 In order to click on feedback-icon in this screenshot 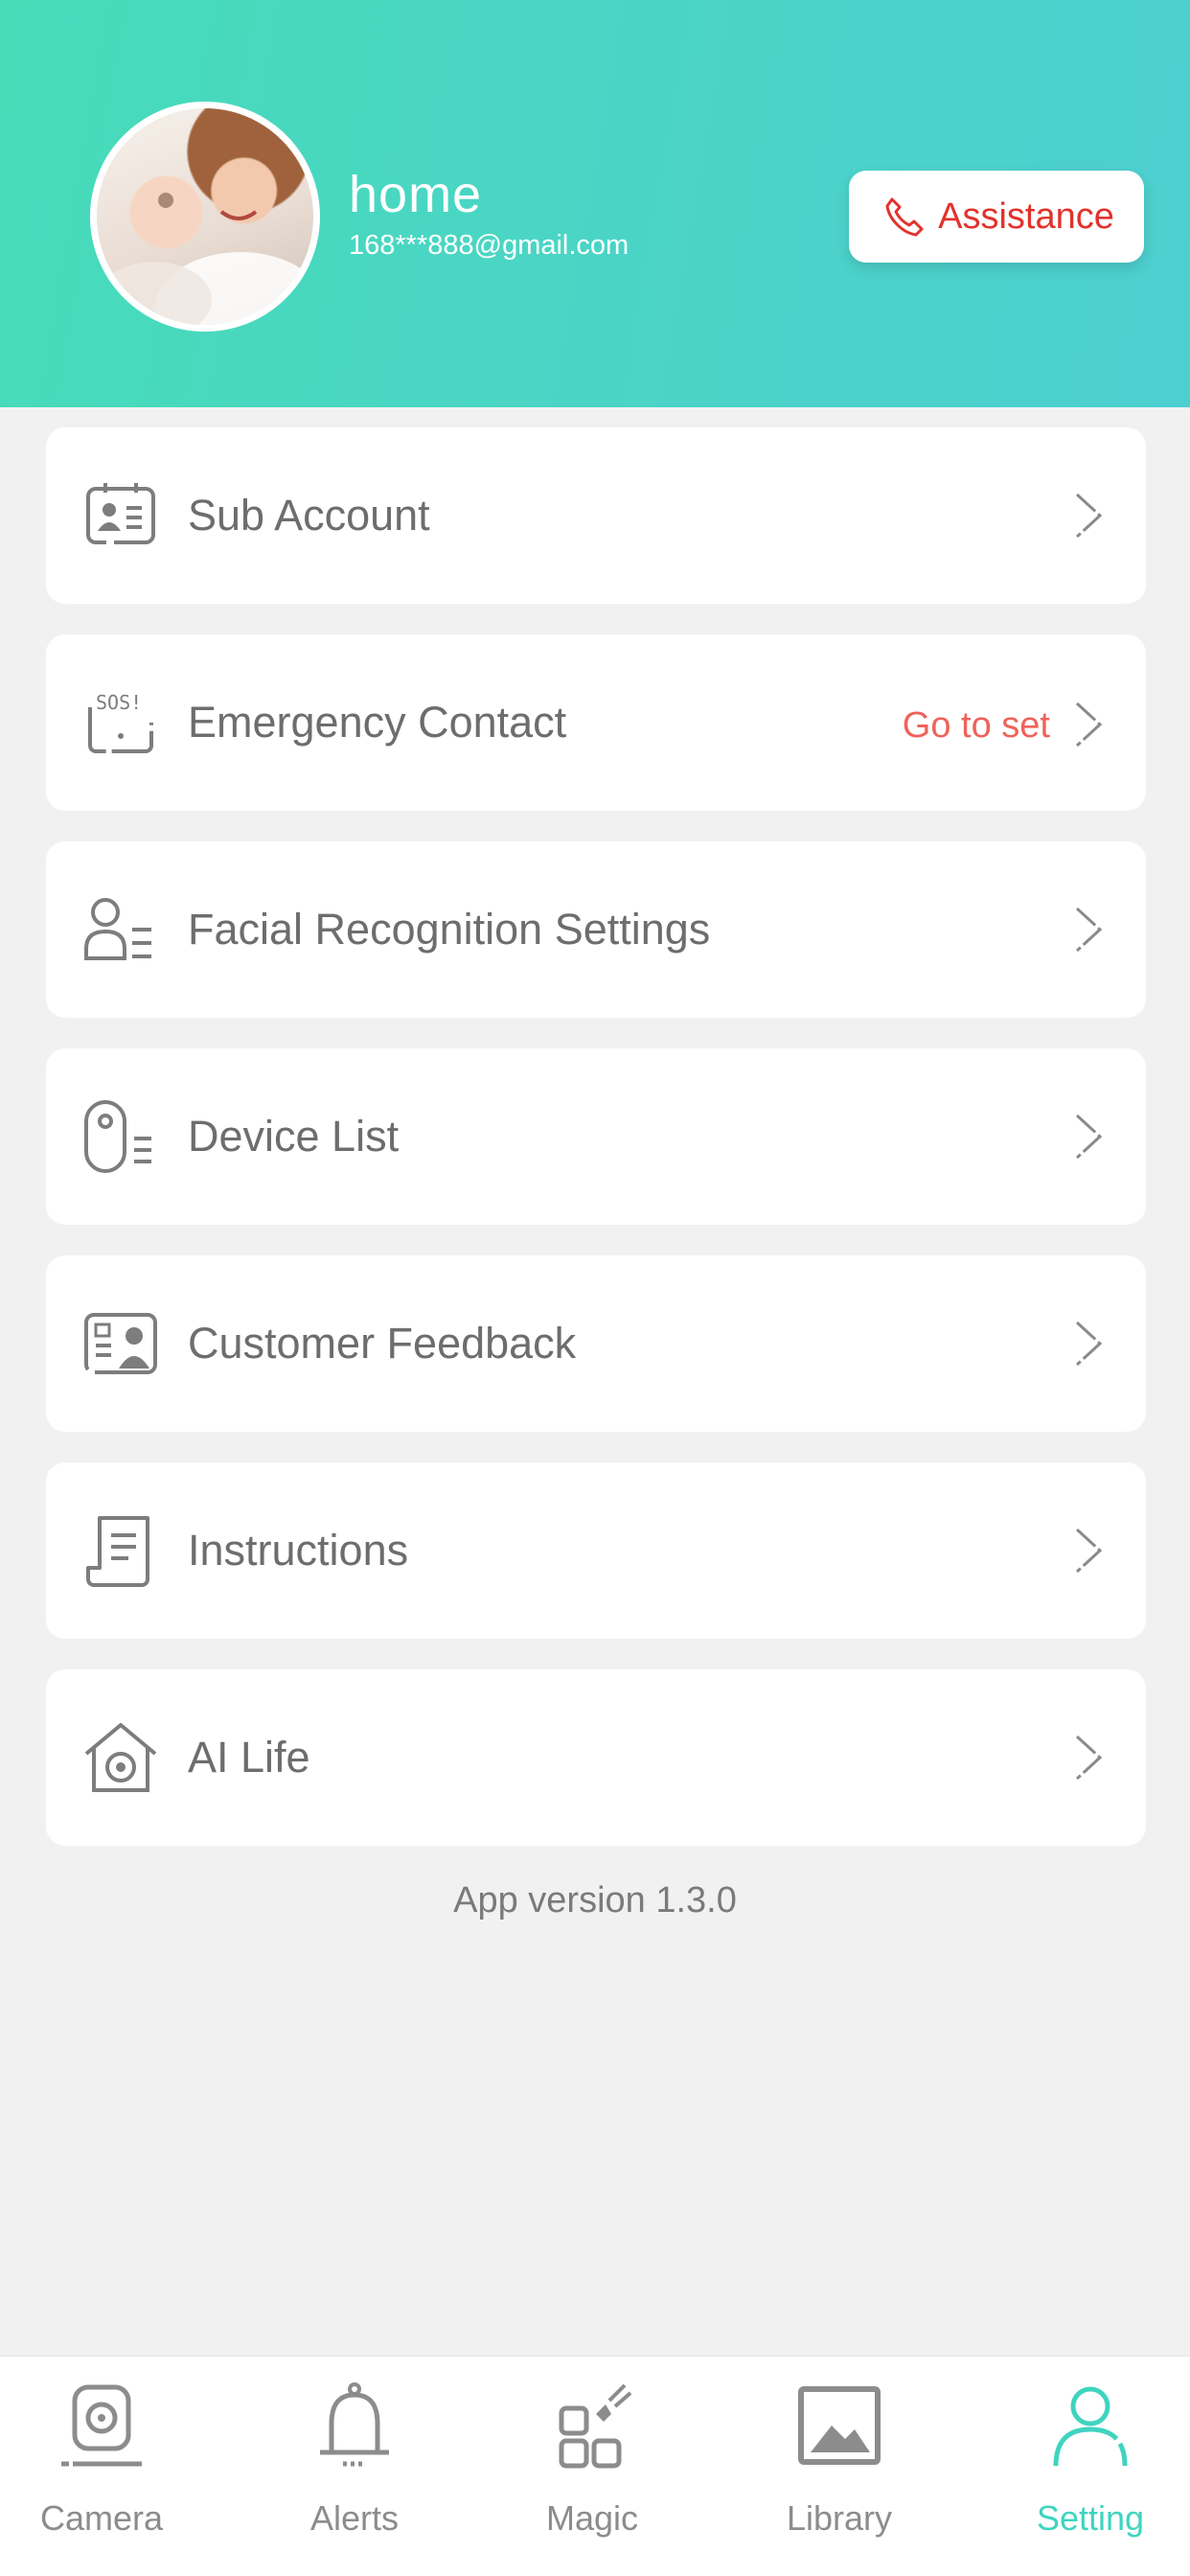, I will do `click(121, 1343)`.